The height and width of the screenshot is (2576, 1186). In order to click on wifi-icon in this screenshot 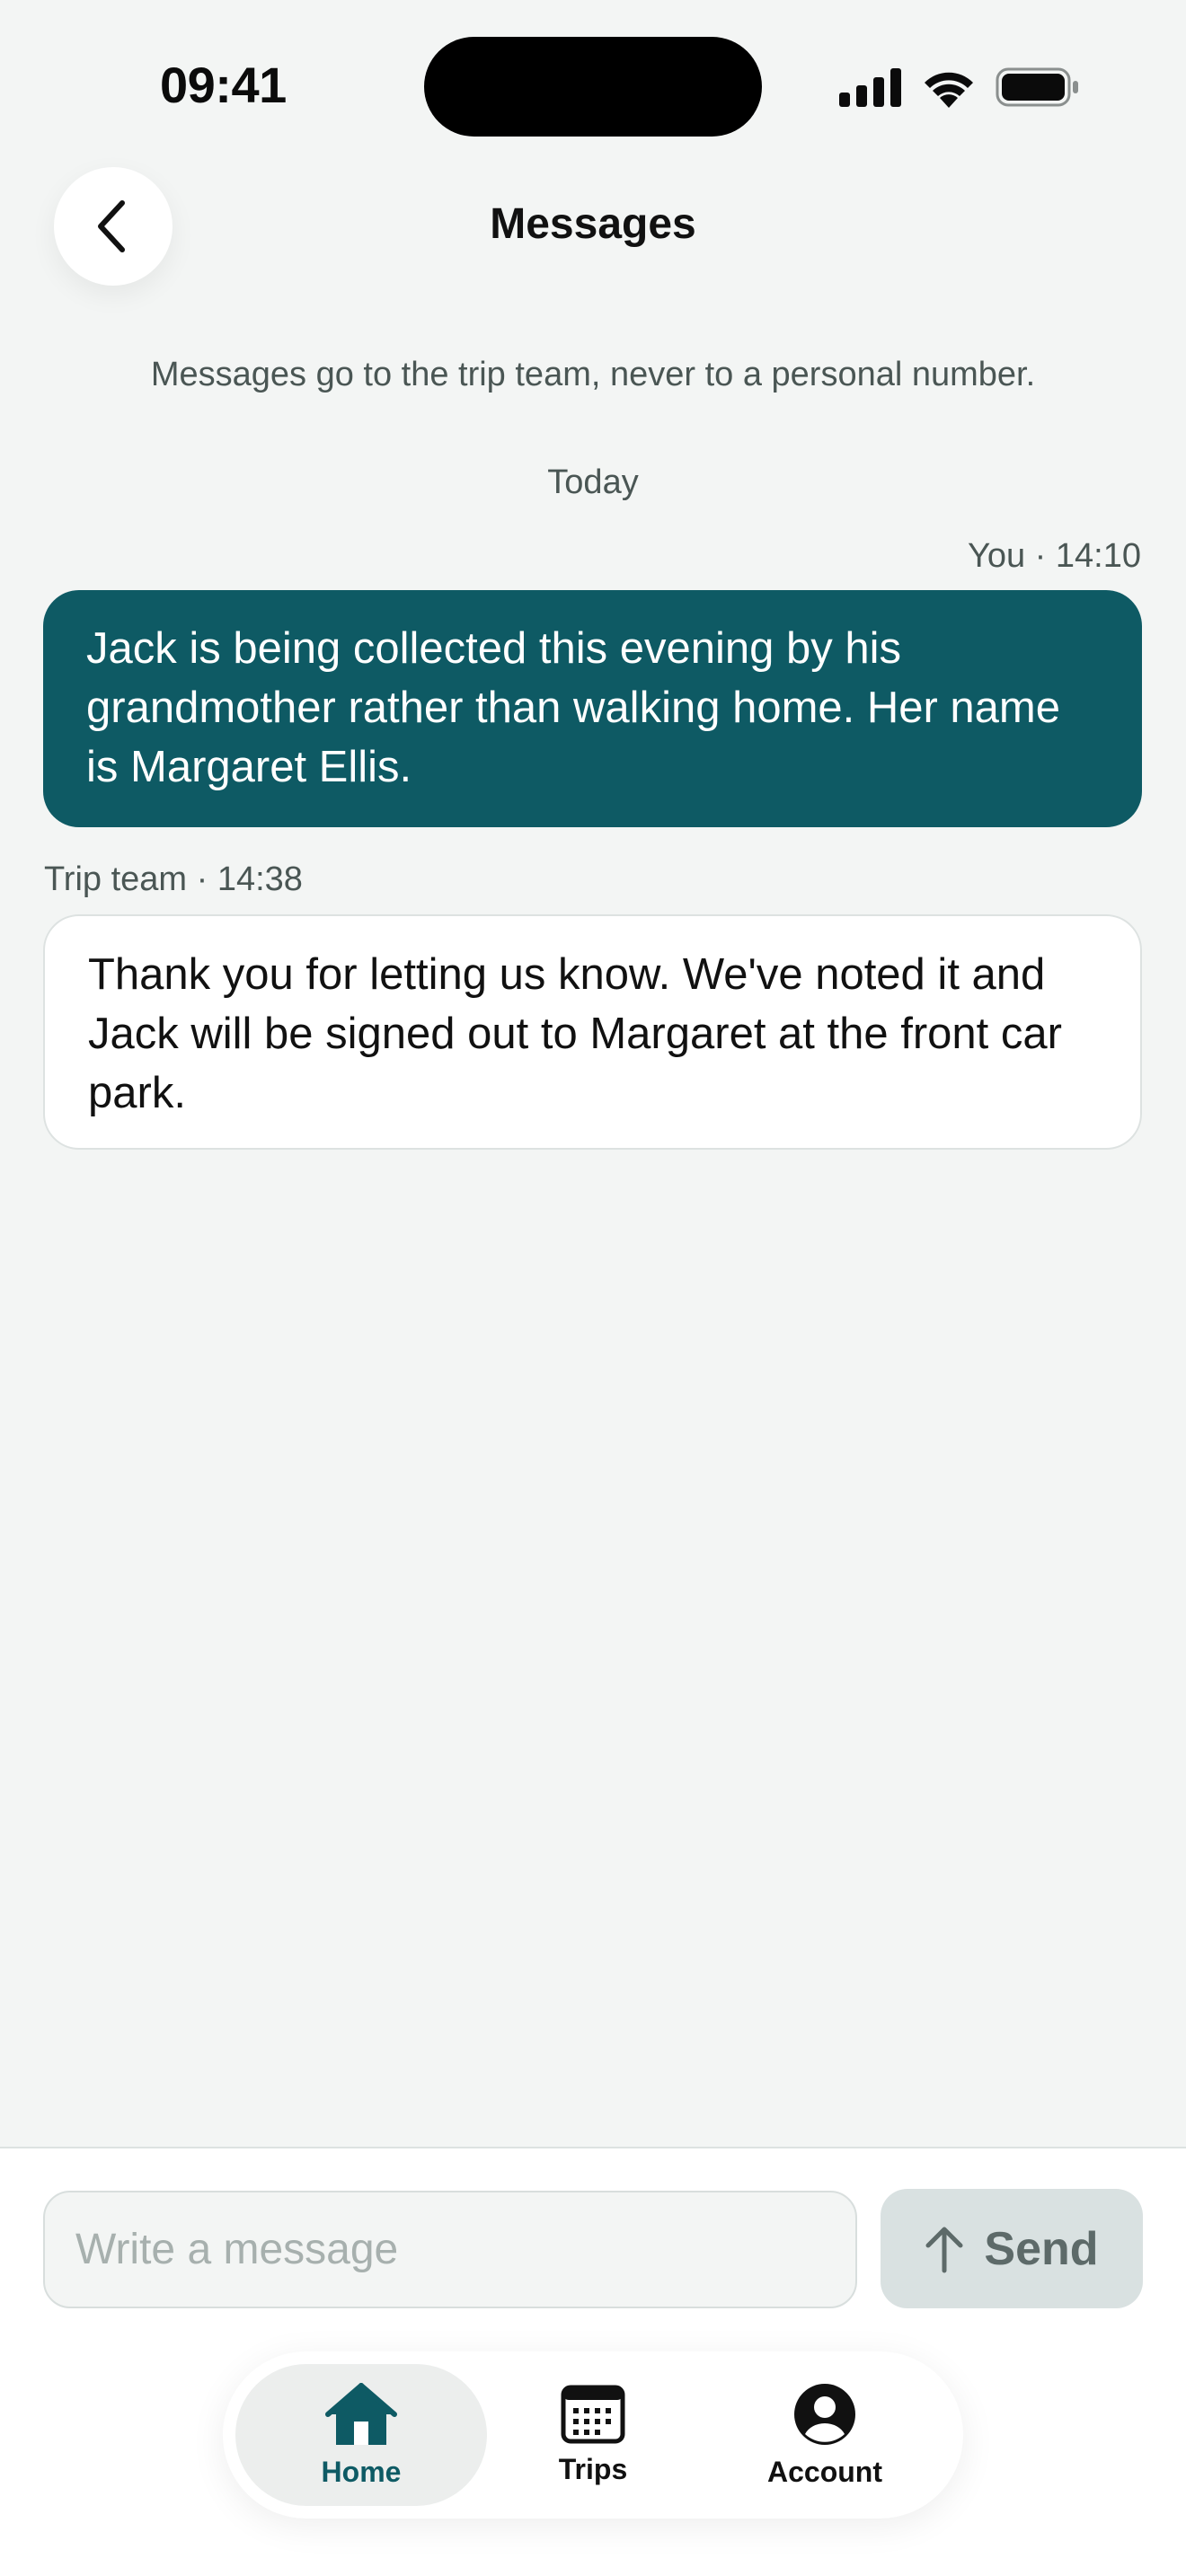, I will do `click(949, 90)`.